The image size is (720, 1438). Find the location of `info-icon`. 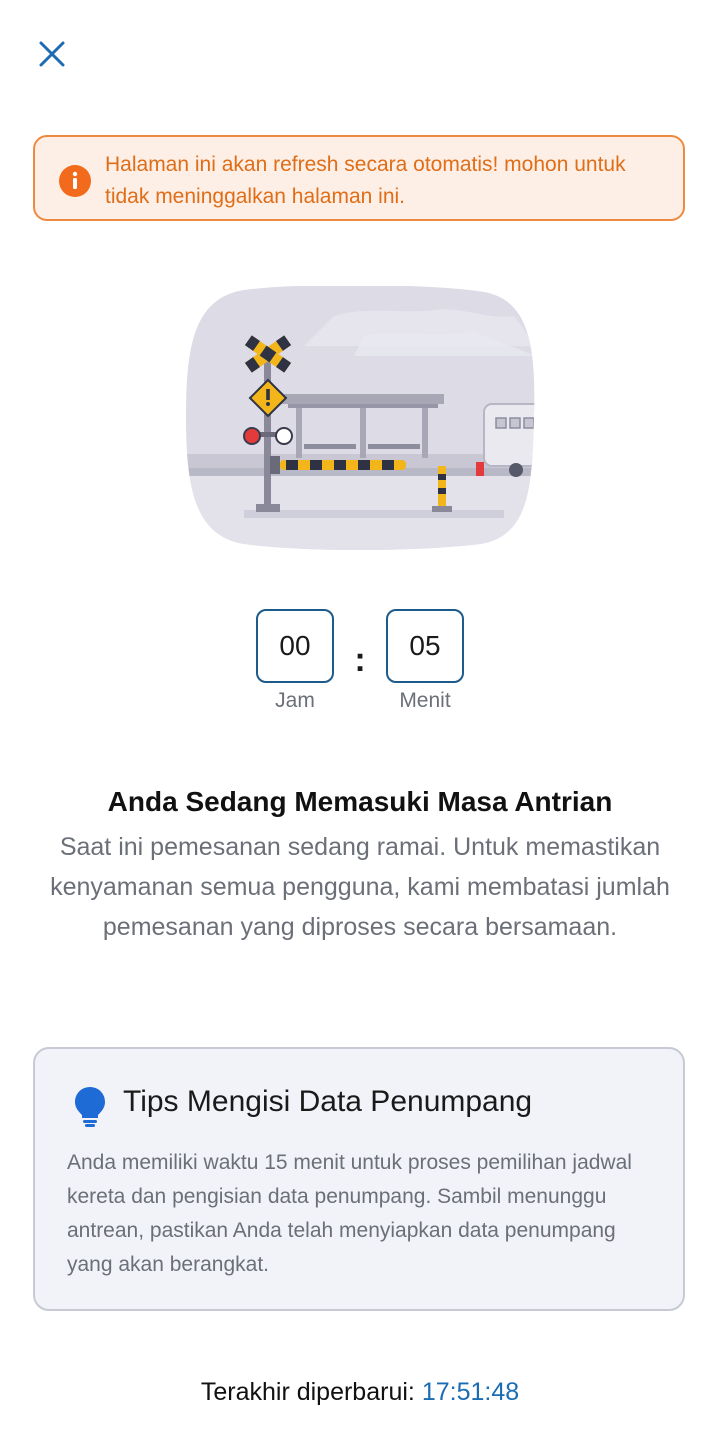

info-icon is located at coordinates (75, 181).